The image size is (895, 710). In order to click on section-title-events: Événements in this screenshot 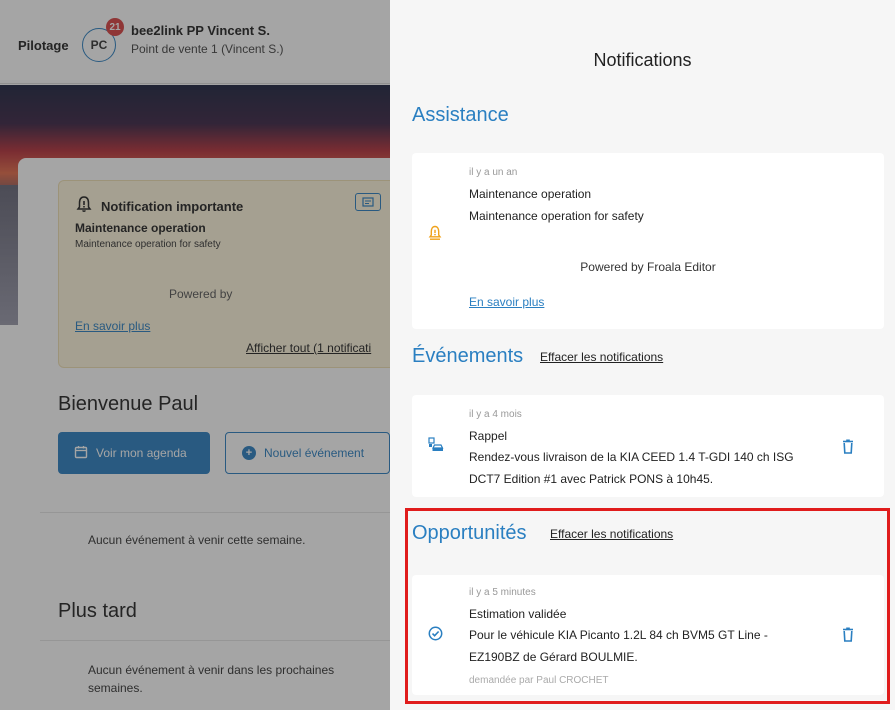, I will do `click(468, 356)`.